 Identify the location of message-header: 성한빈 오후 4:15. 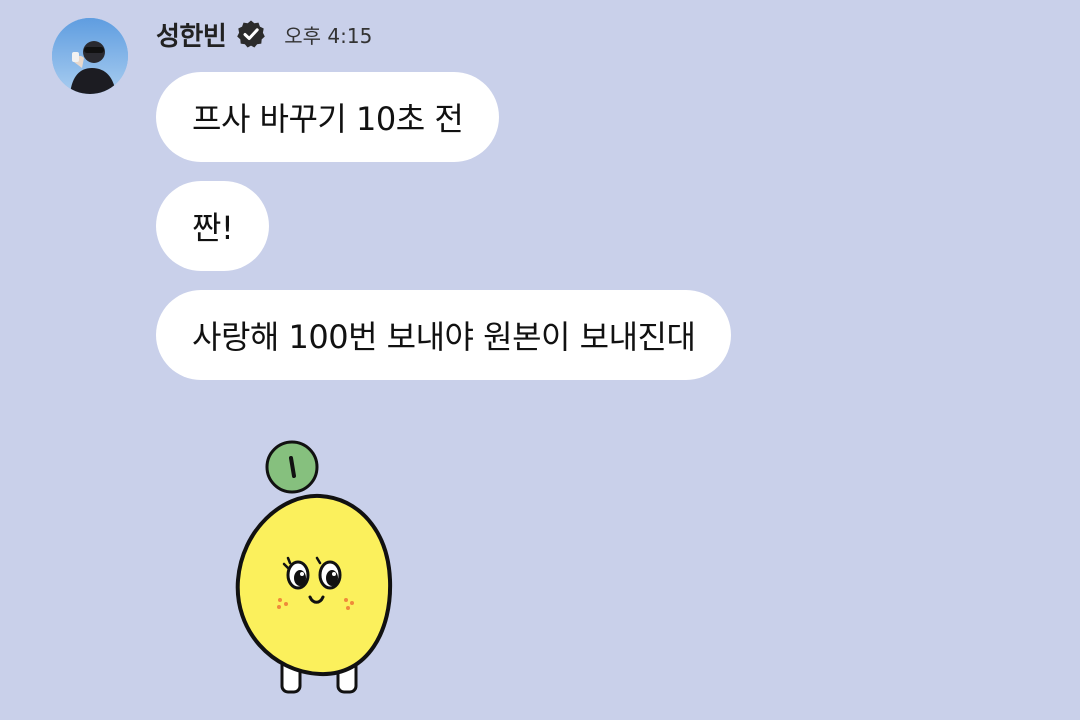
(264, 34).